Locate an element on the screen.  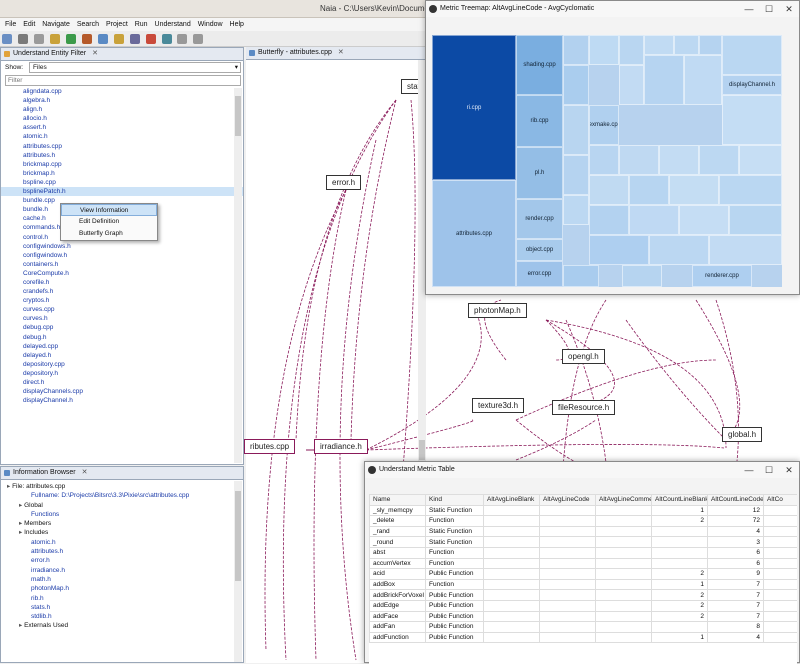
file-list-item: brickmap.cpp is located at coordinates (122, 164).